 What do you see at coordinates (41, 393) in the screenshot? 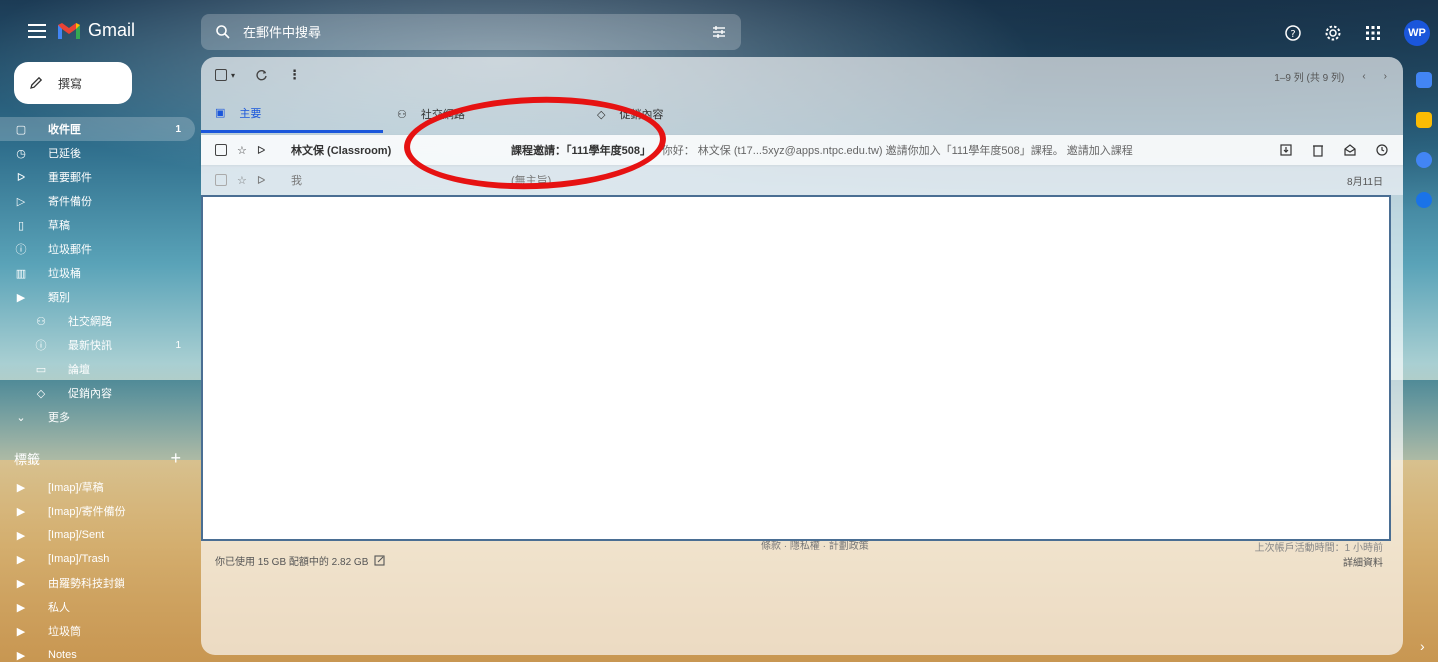
I see `tag-icon: ◇` at bounding box center [41, 393].